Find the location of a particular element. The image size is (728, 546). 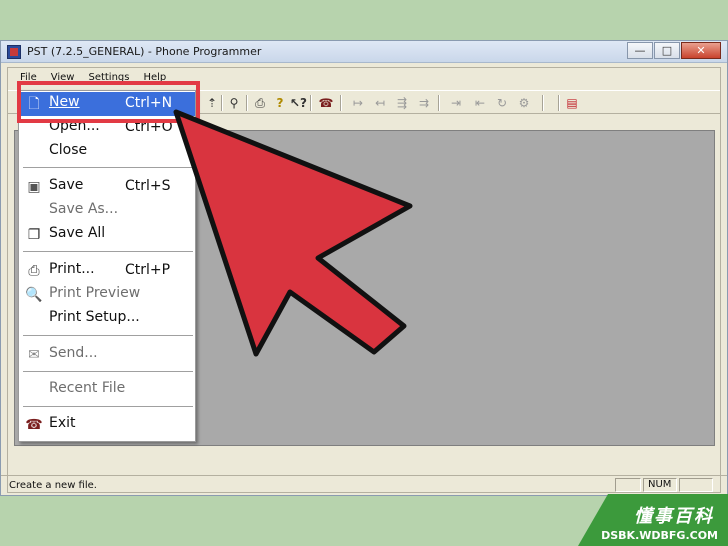

watermark-badge: 懂事百科 DSBK.WDBFG.COM is located at coordinates (648, 520).